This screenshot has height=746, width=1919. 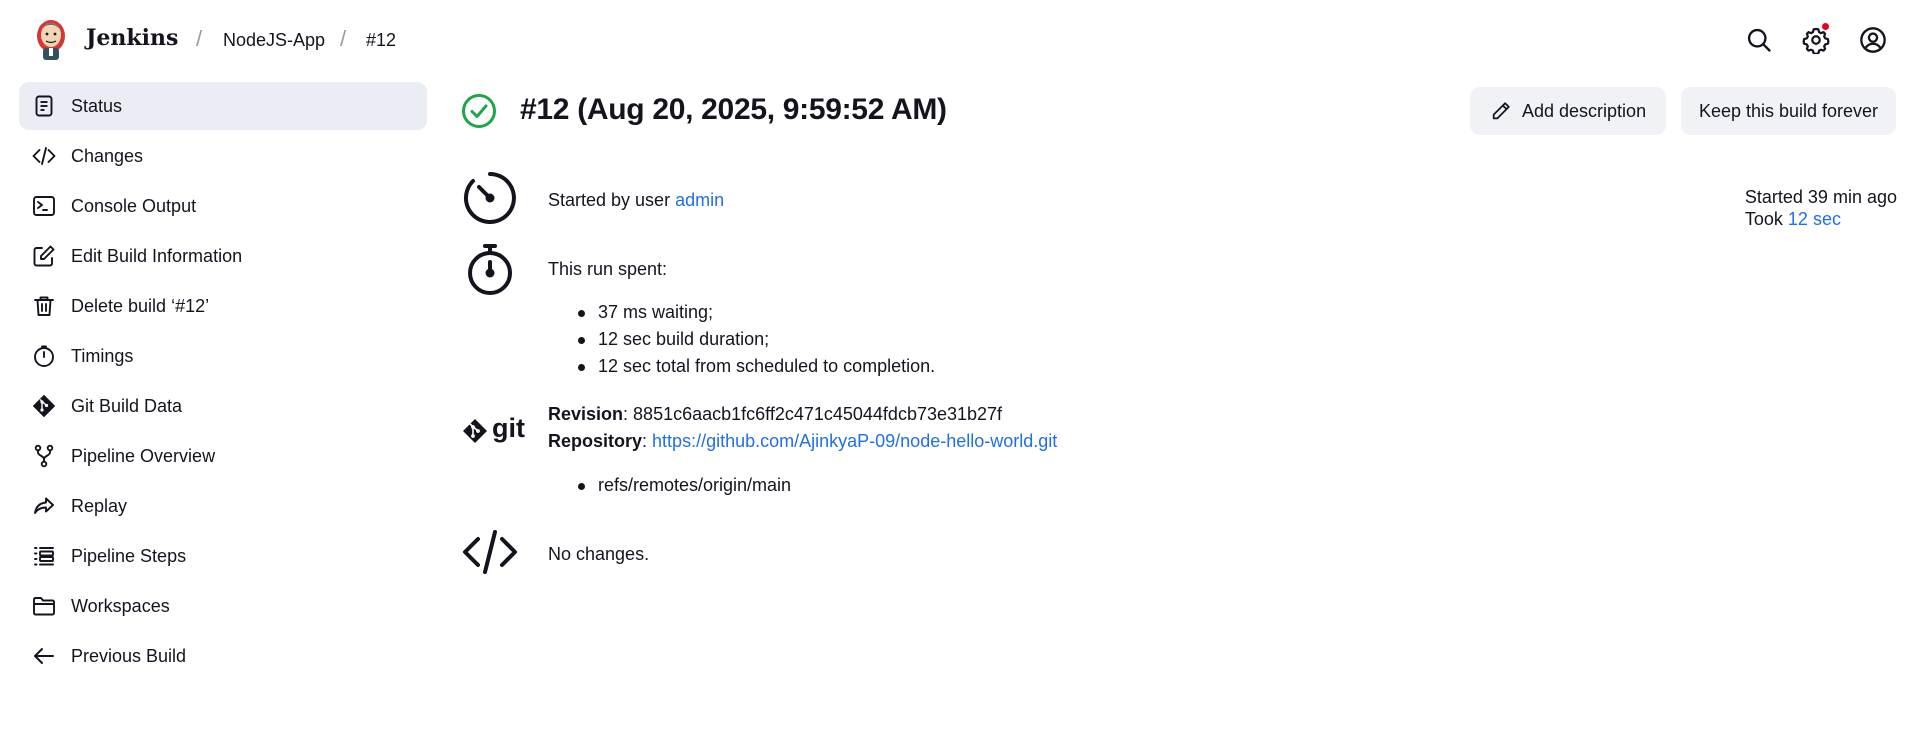 I want to click on sidebar-item-label: Changes, so click(x=107, y=155).